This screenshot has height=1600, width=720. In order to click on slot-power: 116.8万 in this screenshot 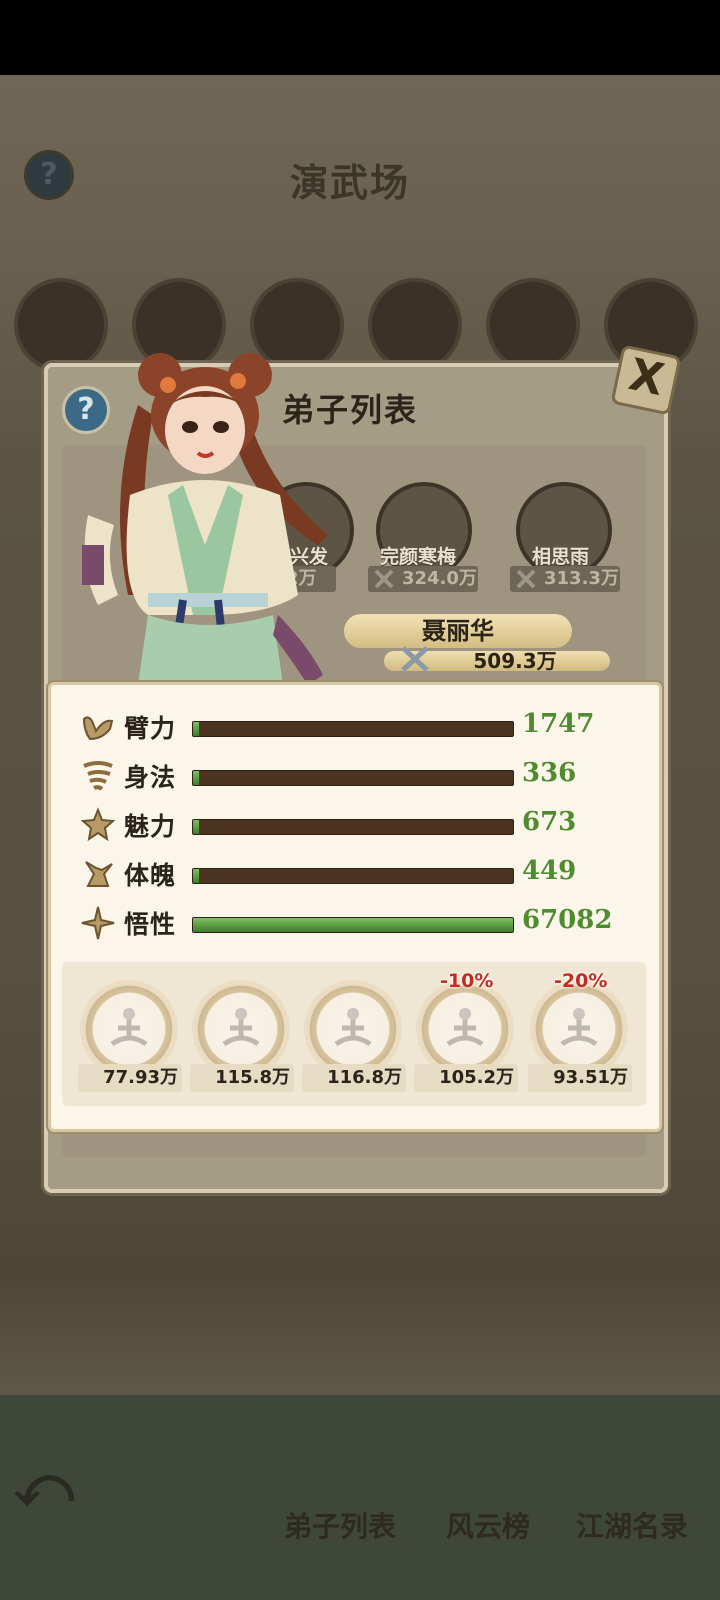, I will do `click(354, 1078)`.